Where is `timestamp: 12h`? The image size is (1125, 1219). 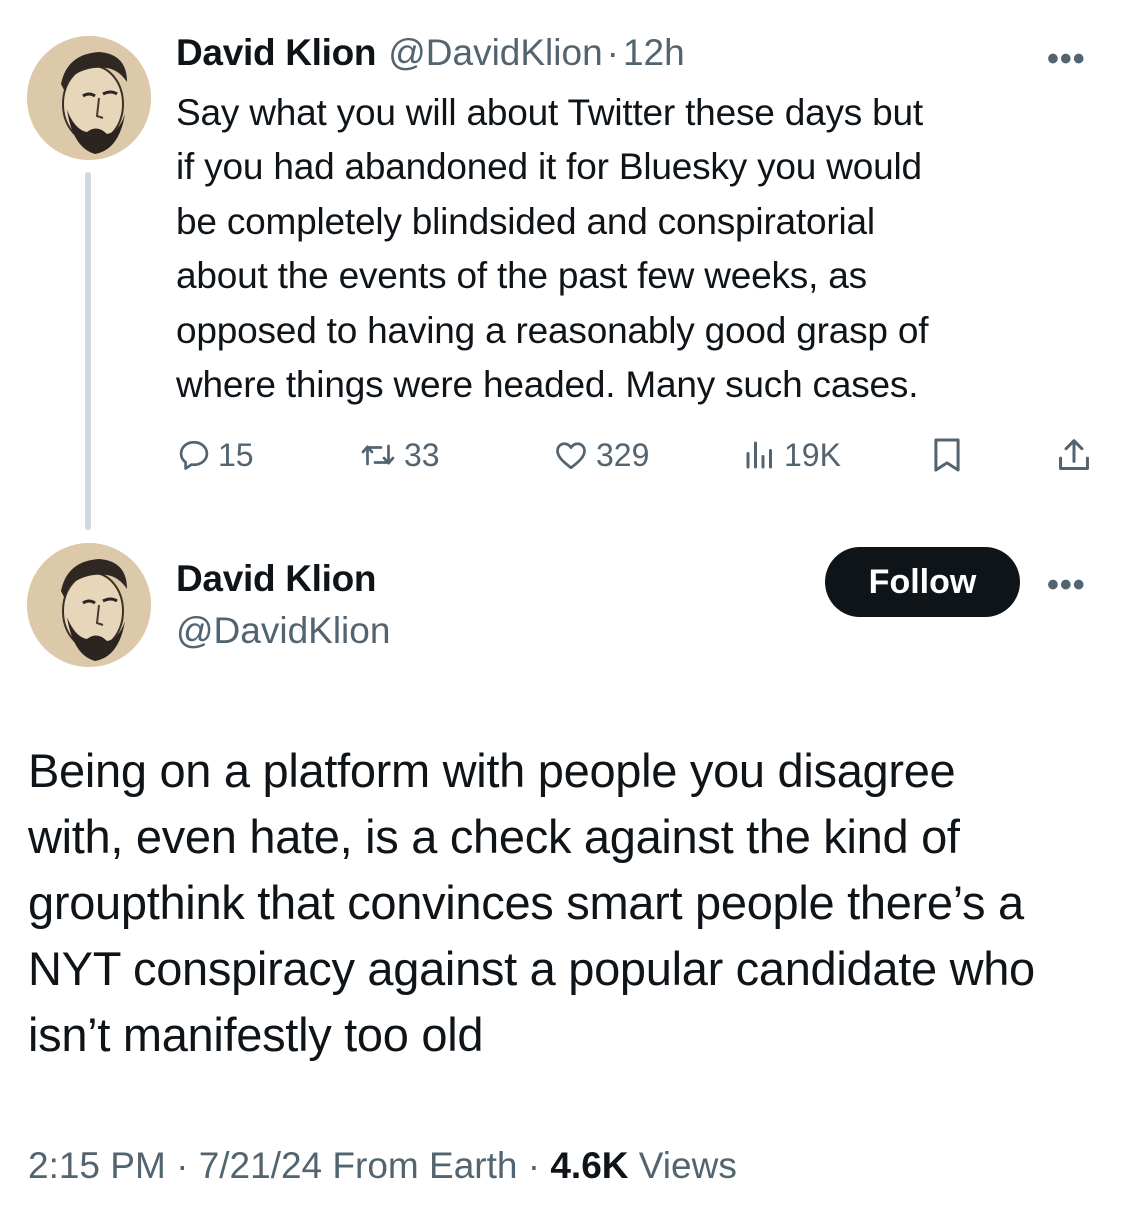 timestamp: 12h is located at coordinates (654, 53).